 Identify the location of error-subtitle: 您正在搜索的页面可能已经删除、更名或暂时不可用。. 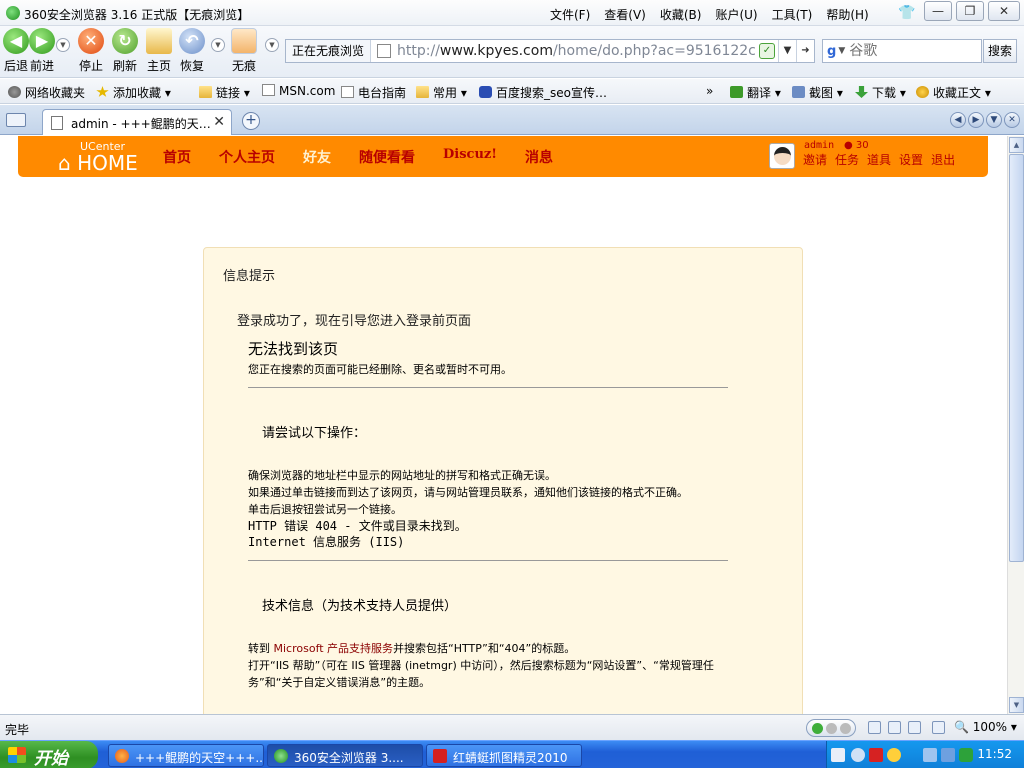
(380, 369).